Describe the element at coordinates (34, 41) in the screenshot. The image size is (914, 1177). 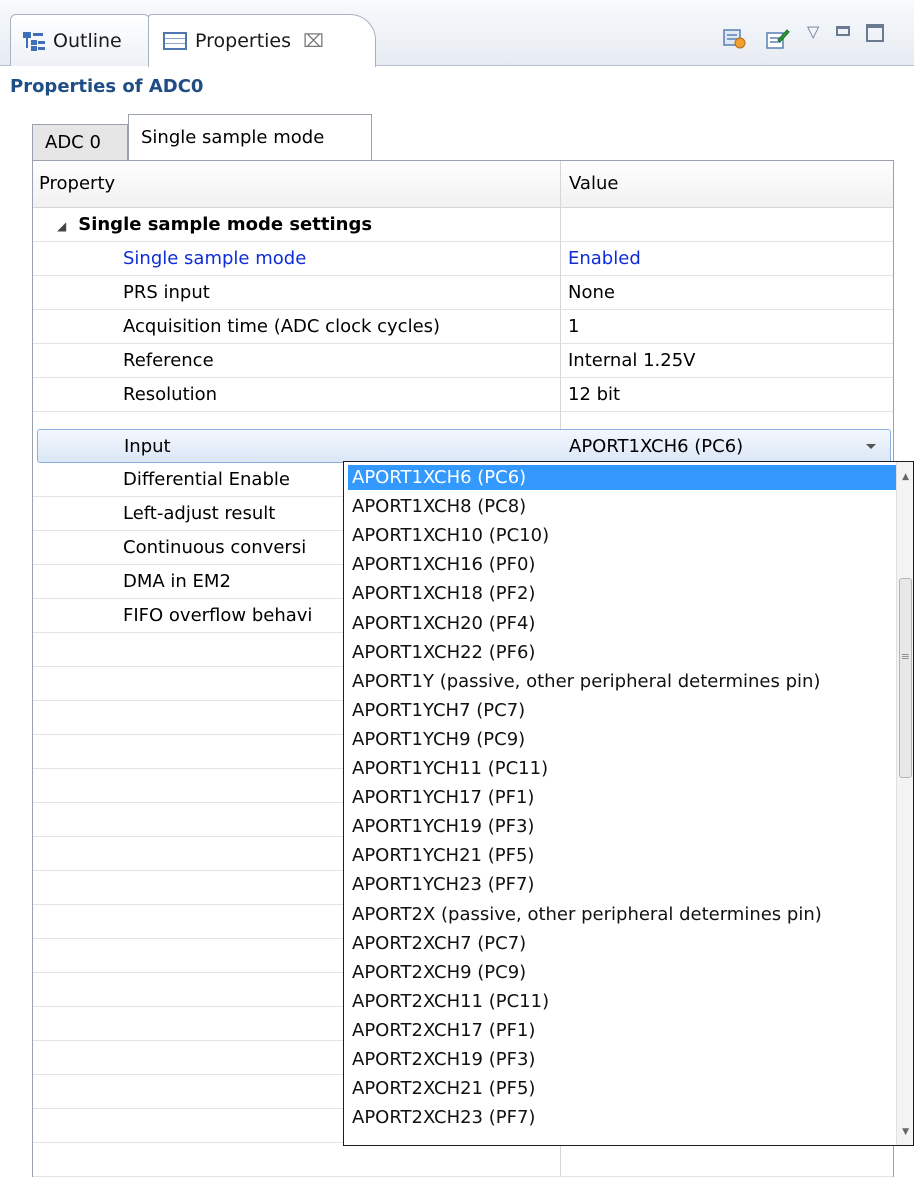
I see `outline-icon` at that location.